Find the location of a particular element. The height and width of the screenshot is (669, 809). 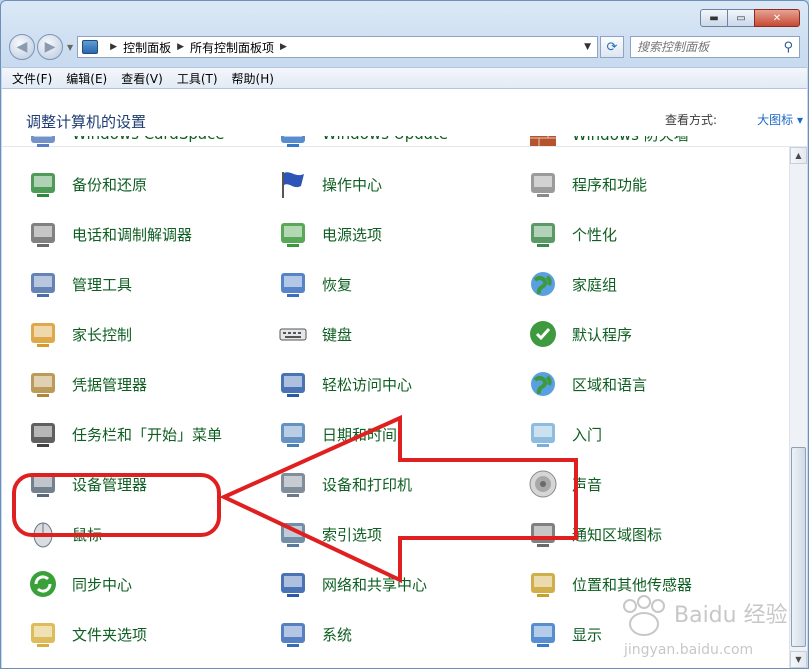

indexing-options-icon is located at coordinates (293, 534).